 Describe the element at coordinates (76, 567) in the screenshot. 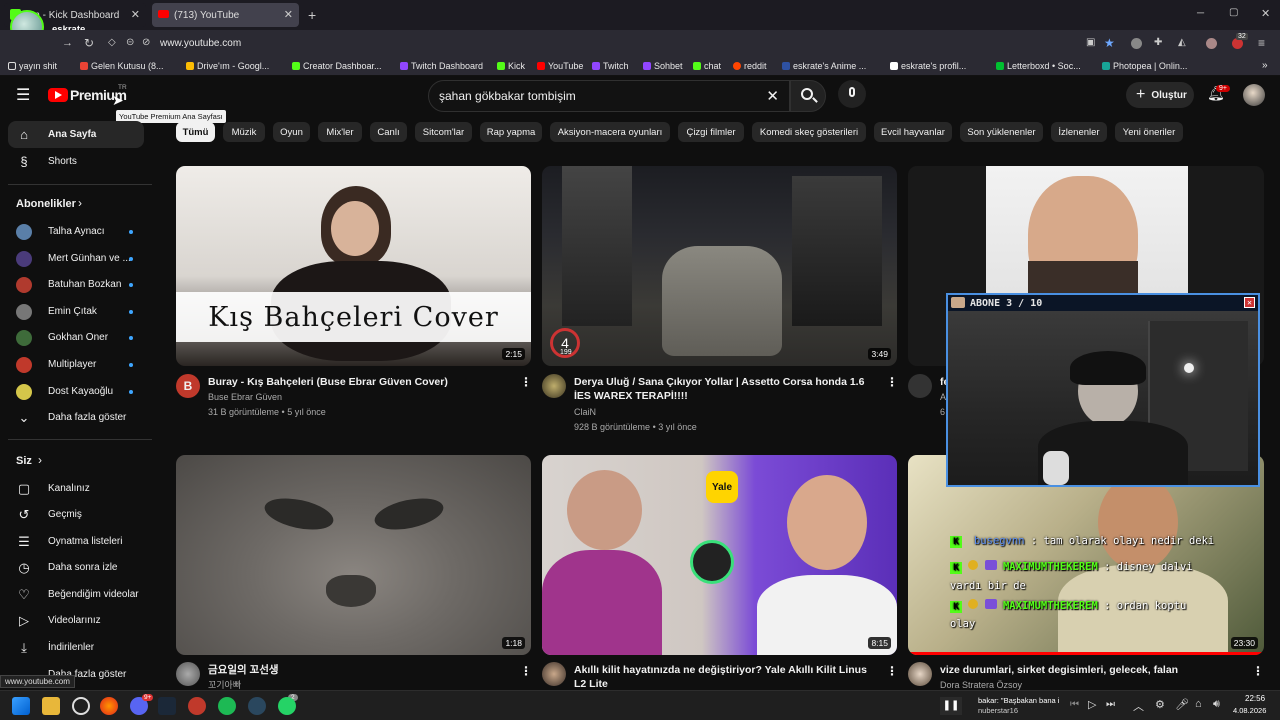

I see `sidebar-item-watch-later: ◷ Daha sonra izle` at that location.